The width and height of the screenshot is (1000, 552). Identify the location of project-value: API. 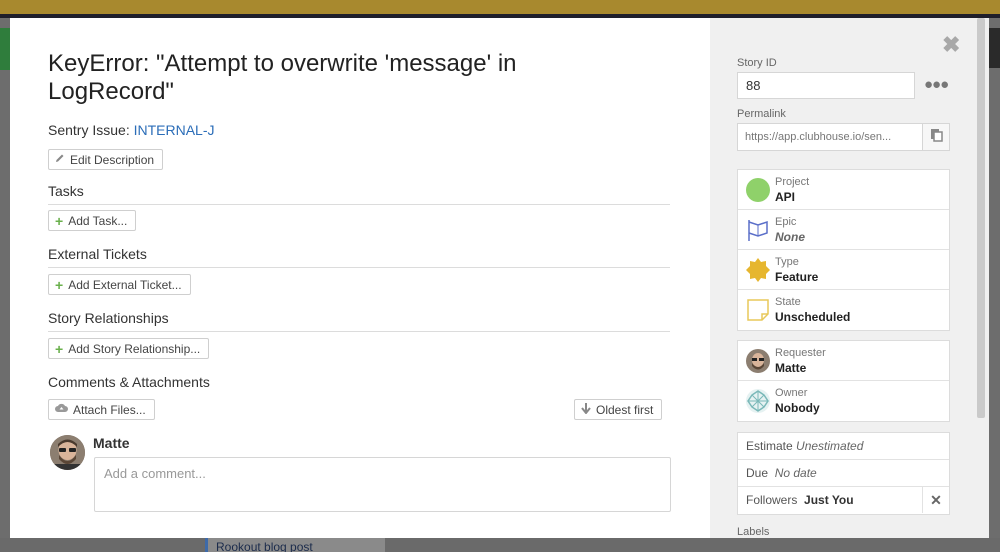
(785, 197).